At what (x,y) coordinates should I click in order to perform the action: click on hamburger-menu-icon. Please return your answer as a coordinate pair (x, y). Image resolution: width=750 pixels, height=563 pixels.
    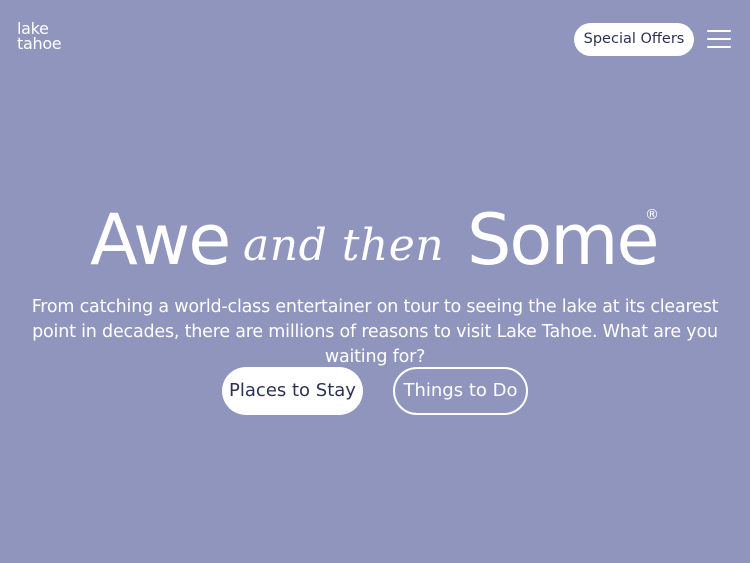
    Looking at the image, I should click on (719, 39).